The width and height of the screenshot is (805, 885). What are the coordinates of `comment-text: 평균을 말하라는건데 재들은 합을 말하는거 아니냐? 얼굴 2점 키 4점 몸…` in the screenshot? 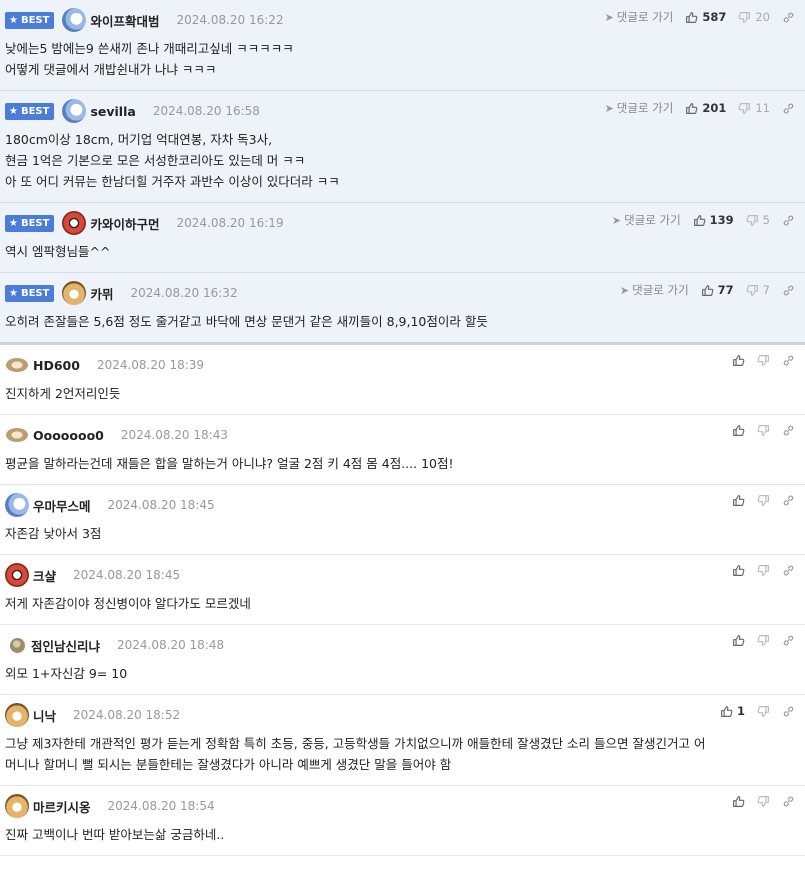 It's located at (229, 463).